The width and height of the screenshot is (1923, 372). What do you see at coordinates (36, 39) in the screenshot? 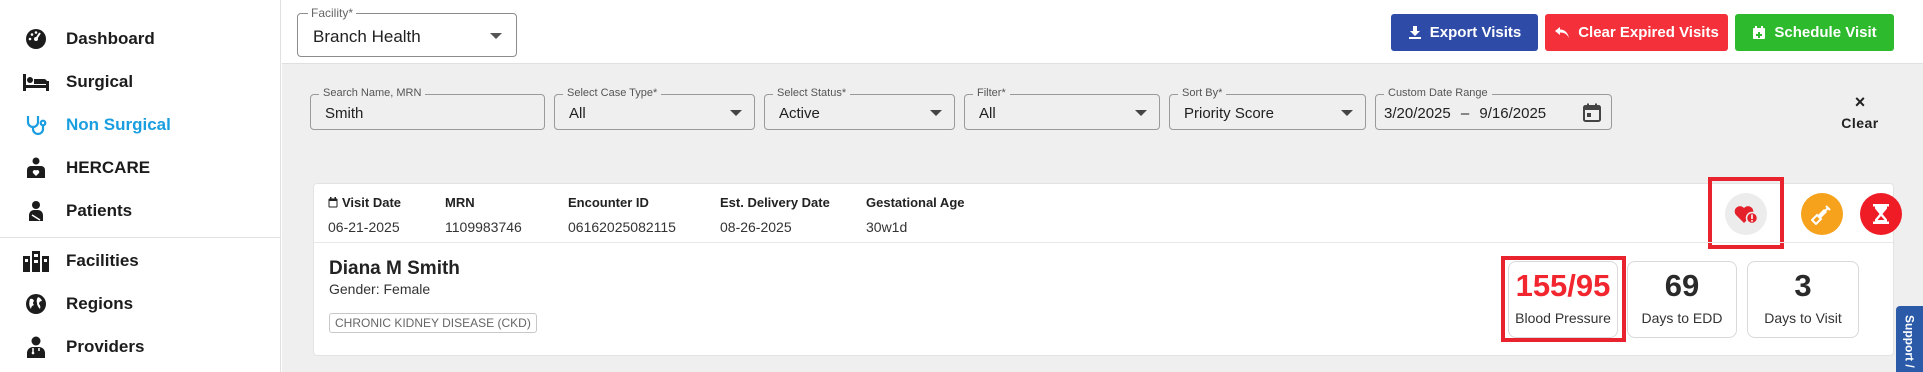
I see `dashboard-icon` at bounding box center [36, 39].